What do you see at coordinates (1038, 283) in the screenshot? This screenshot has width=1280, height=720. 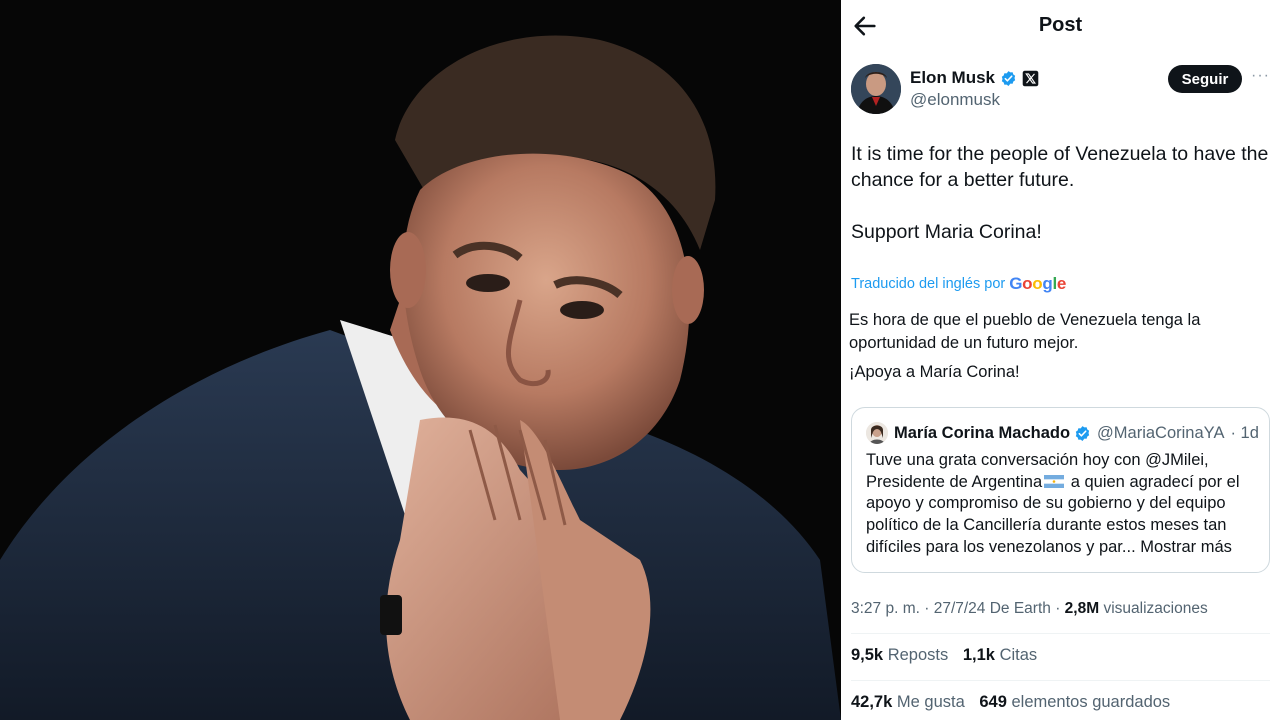 I see `google-logo: Google` at bounding box center [1038, 283].